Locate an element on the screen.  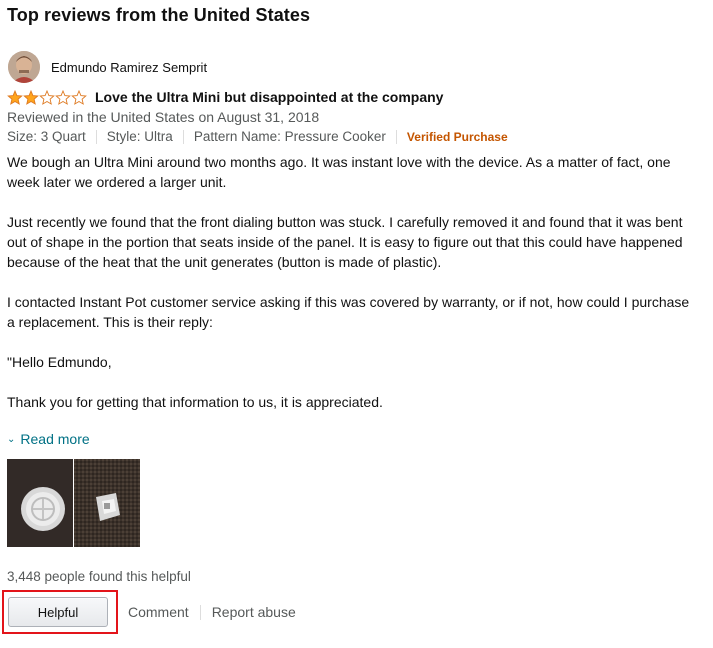
variant-pattern: Pattern Name: Pressure Cooker is located at coordinates (290, 136).